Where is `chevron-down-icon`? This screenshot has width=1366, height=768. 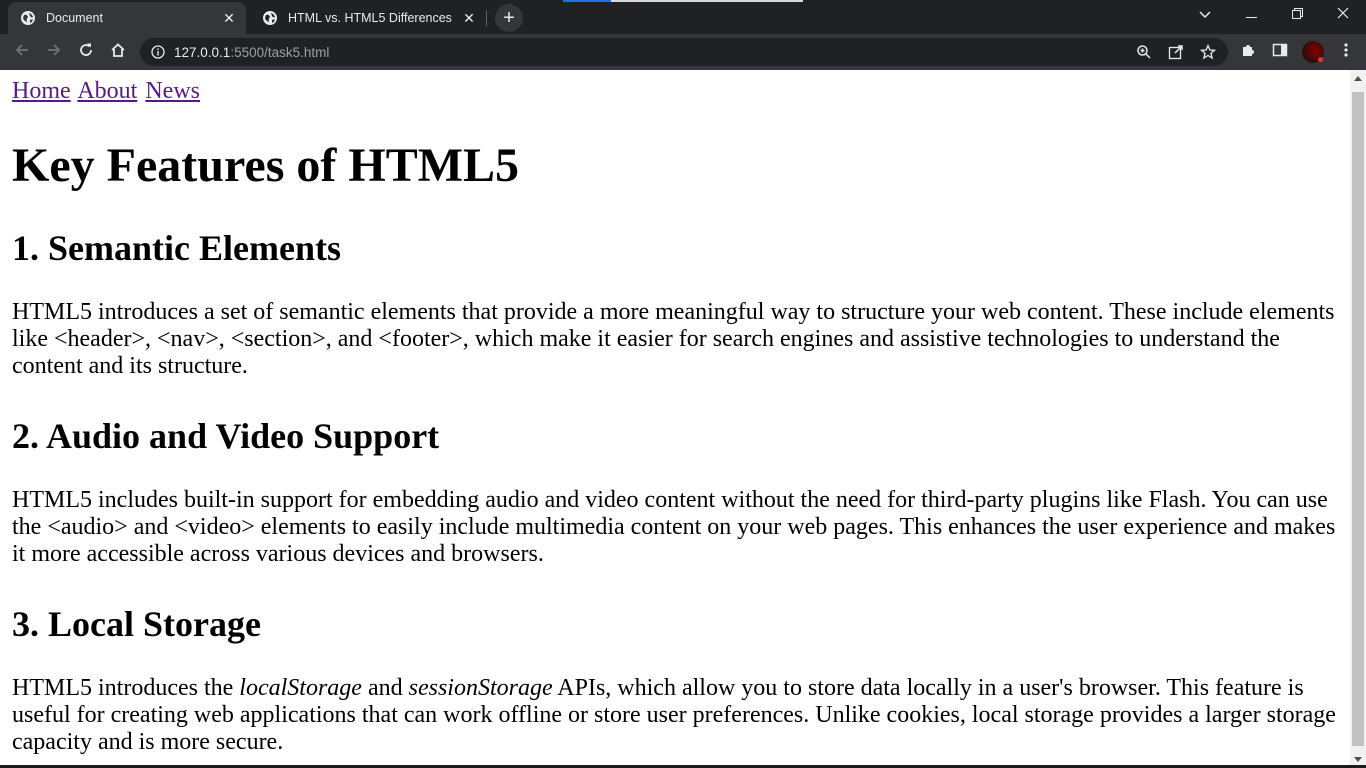
chevron-down-icon is located at coordinates (1205, 15).